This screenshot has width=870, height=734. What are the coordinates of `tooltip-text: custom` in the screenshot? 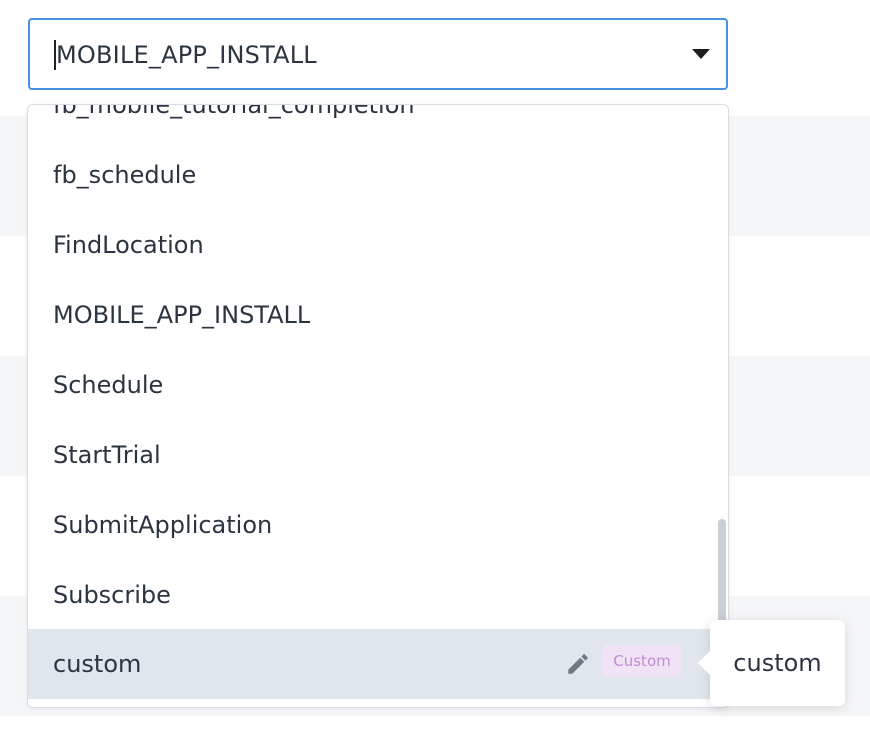 It's located at (777, 663).